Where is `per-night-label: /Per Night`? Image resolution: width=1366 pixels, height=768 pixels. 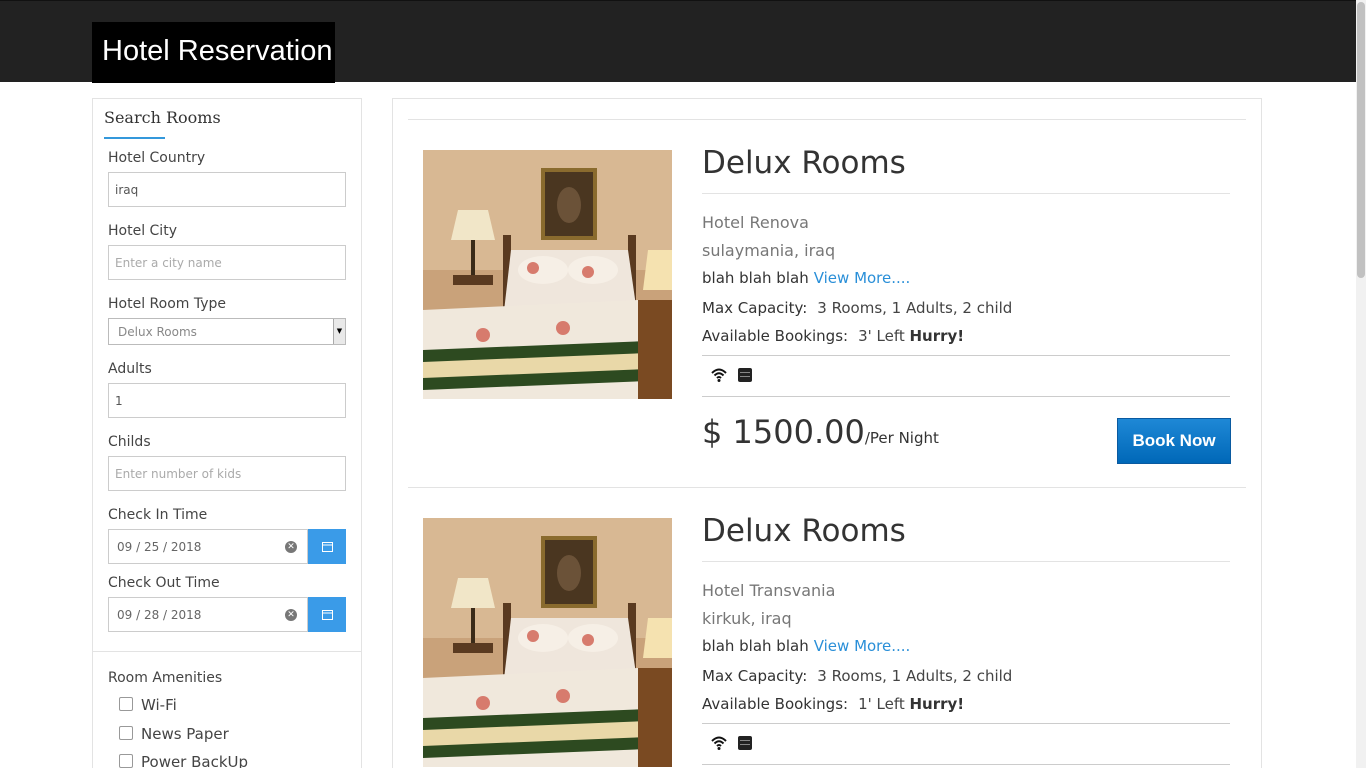 per-night-label: /Per Night is located at coordinates (901, 438).